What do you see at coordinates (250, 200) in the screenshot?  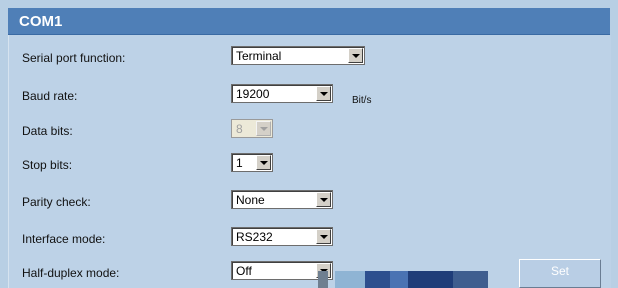 I see `parity-check-value: None` at bounding box center [250, 200].